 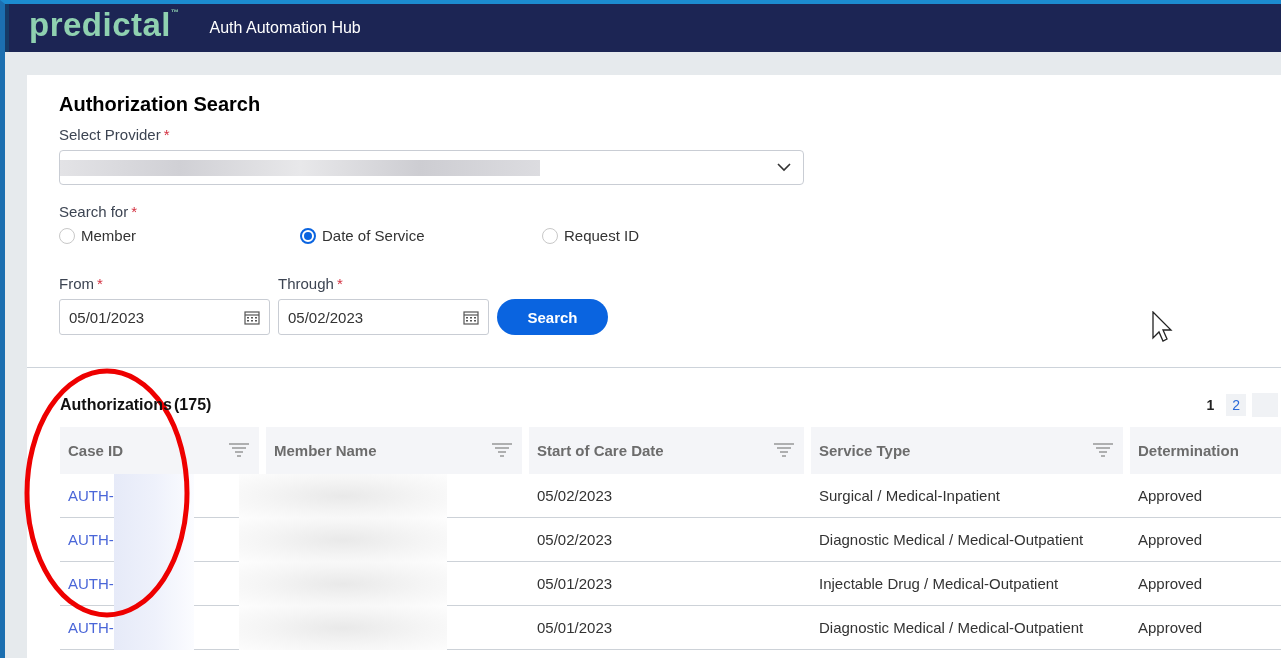 What do you see at coordinates (1205, 450) in the screenshot?
I see `column-header: Determination` at bounding box center [1205, 450].